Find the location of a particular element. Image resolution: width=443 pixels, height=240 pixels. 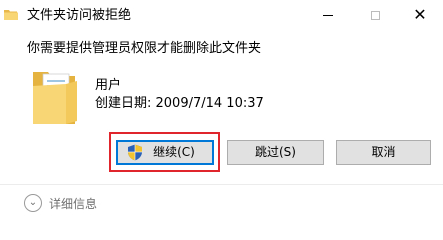

close-icon: ✕ is located at coordinates (420, 14).